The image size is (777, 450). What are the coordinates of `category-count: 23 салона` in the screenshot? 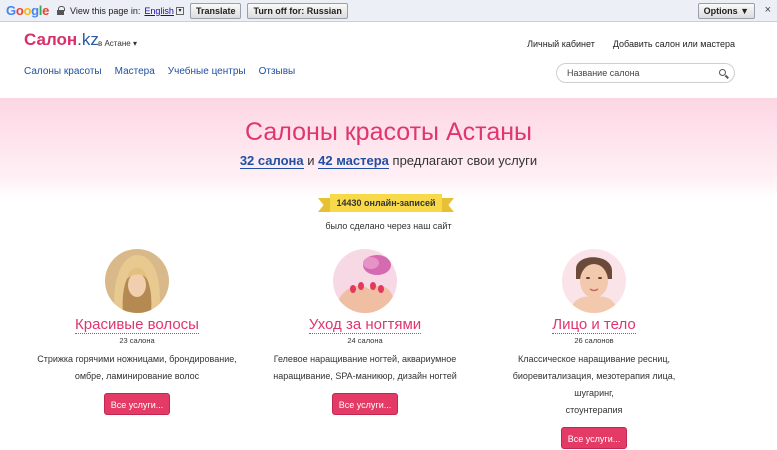 It's located at (137, 340).